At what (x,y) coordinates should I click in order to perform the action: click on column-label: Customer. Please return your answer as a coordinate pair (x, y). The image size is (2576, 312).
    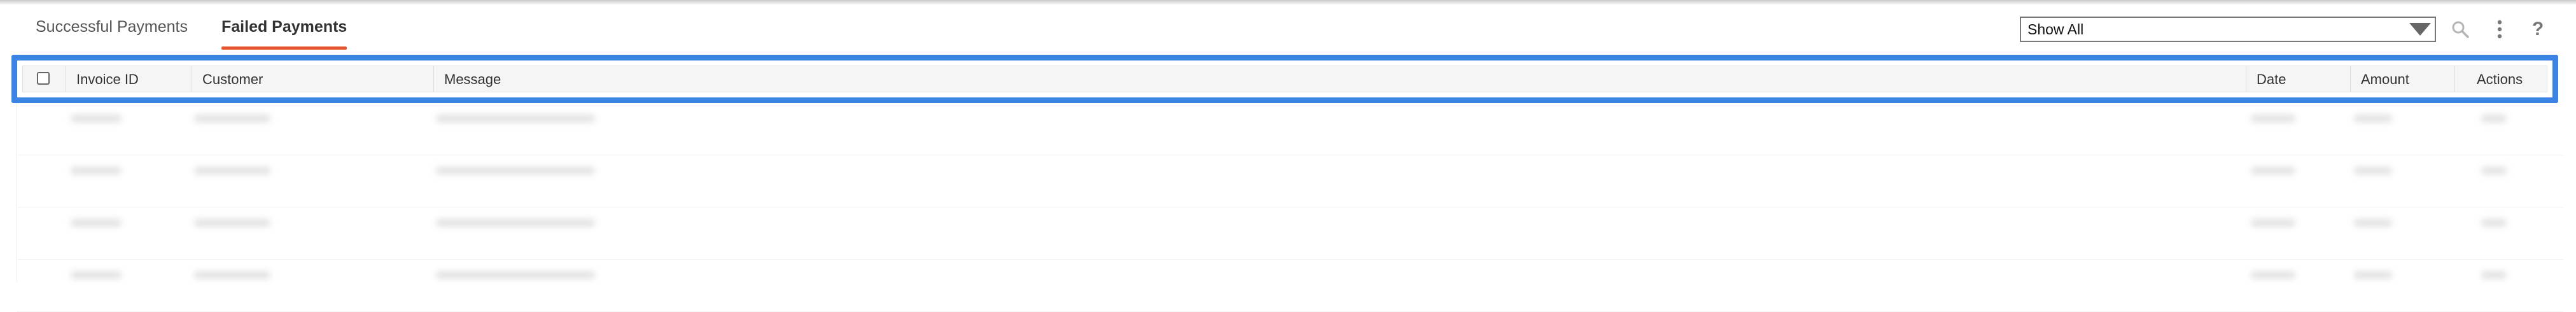
    Looking at the image, I should click on (232, 79).